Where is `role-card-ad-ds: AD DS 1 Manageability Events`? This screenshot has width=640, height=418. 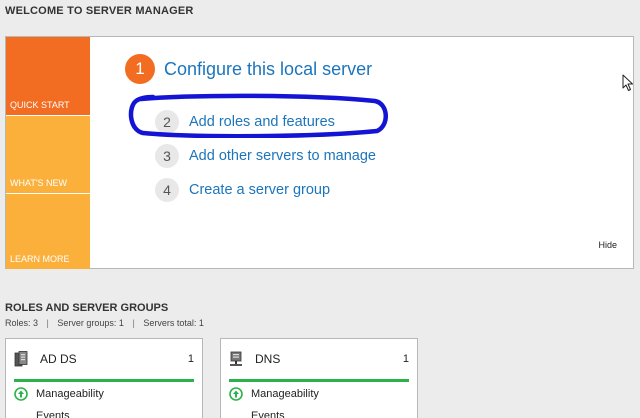 role-card-ad-ds: AD DS 1 Manageability Events is located at coordinates (104, 378).